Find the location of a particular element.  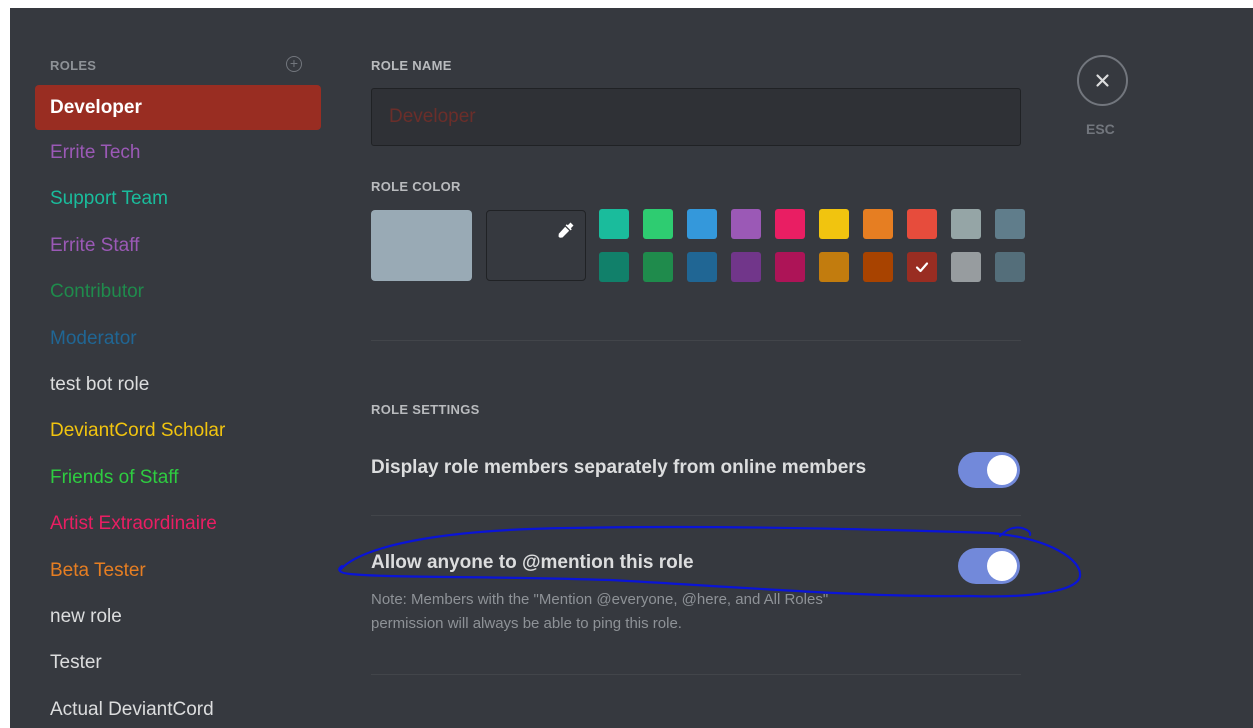

current-color-swatch is located at coordinates (421, 245).